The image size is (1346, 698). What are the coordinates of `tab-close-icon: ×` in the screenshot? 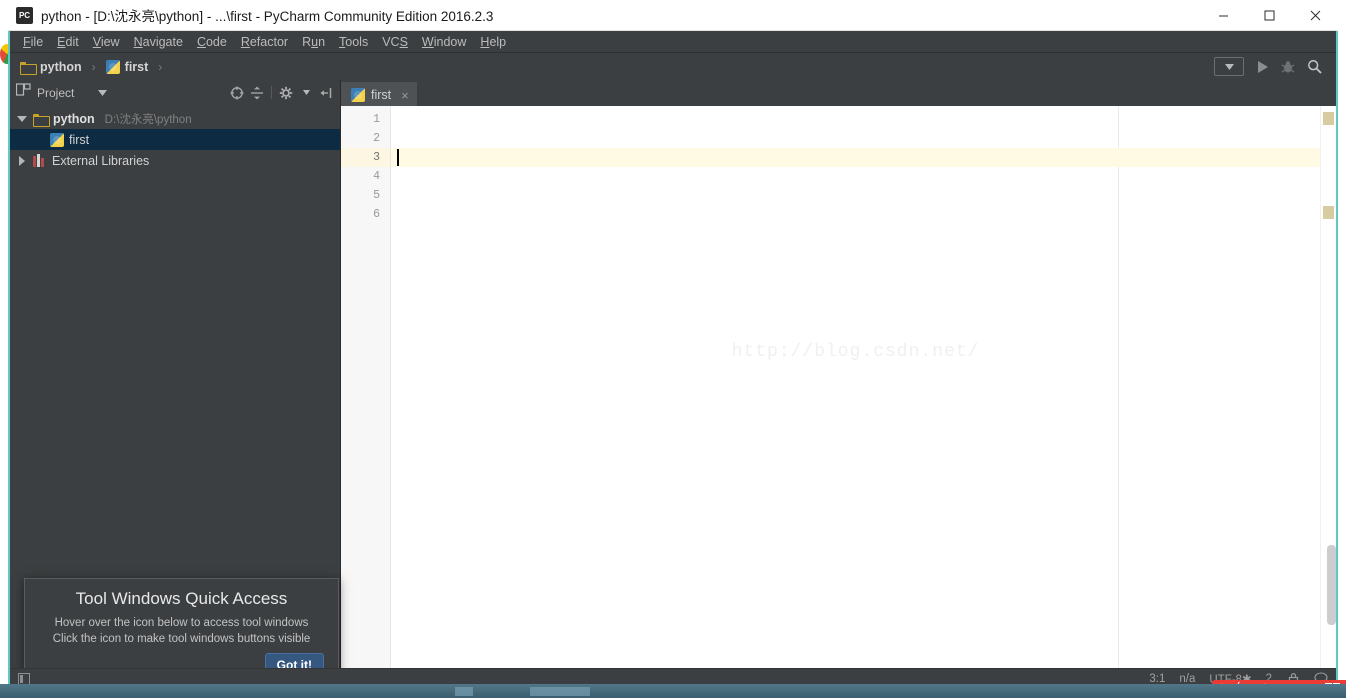 It's located at (405, 95).